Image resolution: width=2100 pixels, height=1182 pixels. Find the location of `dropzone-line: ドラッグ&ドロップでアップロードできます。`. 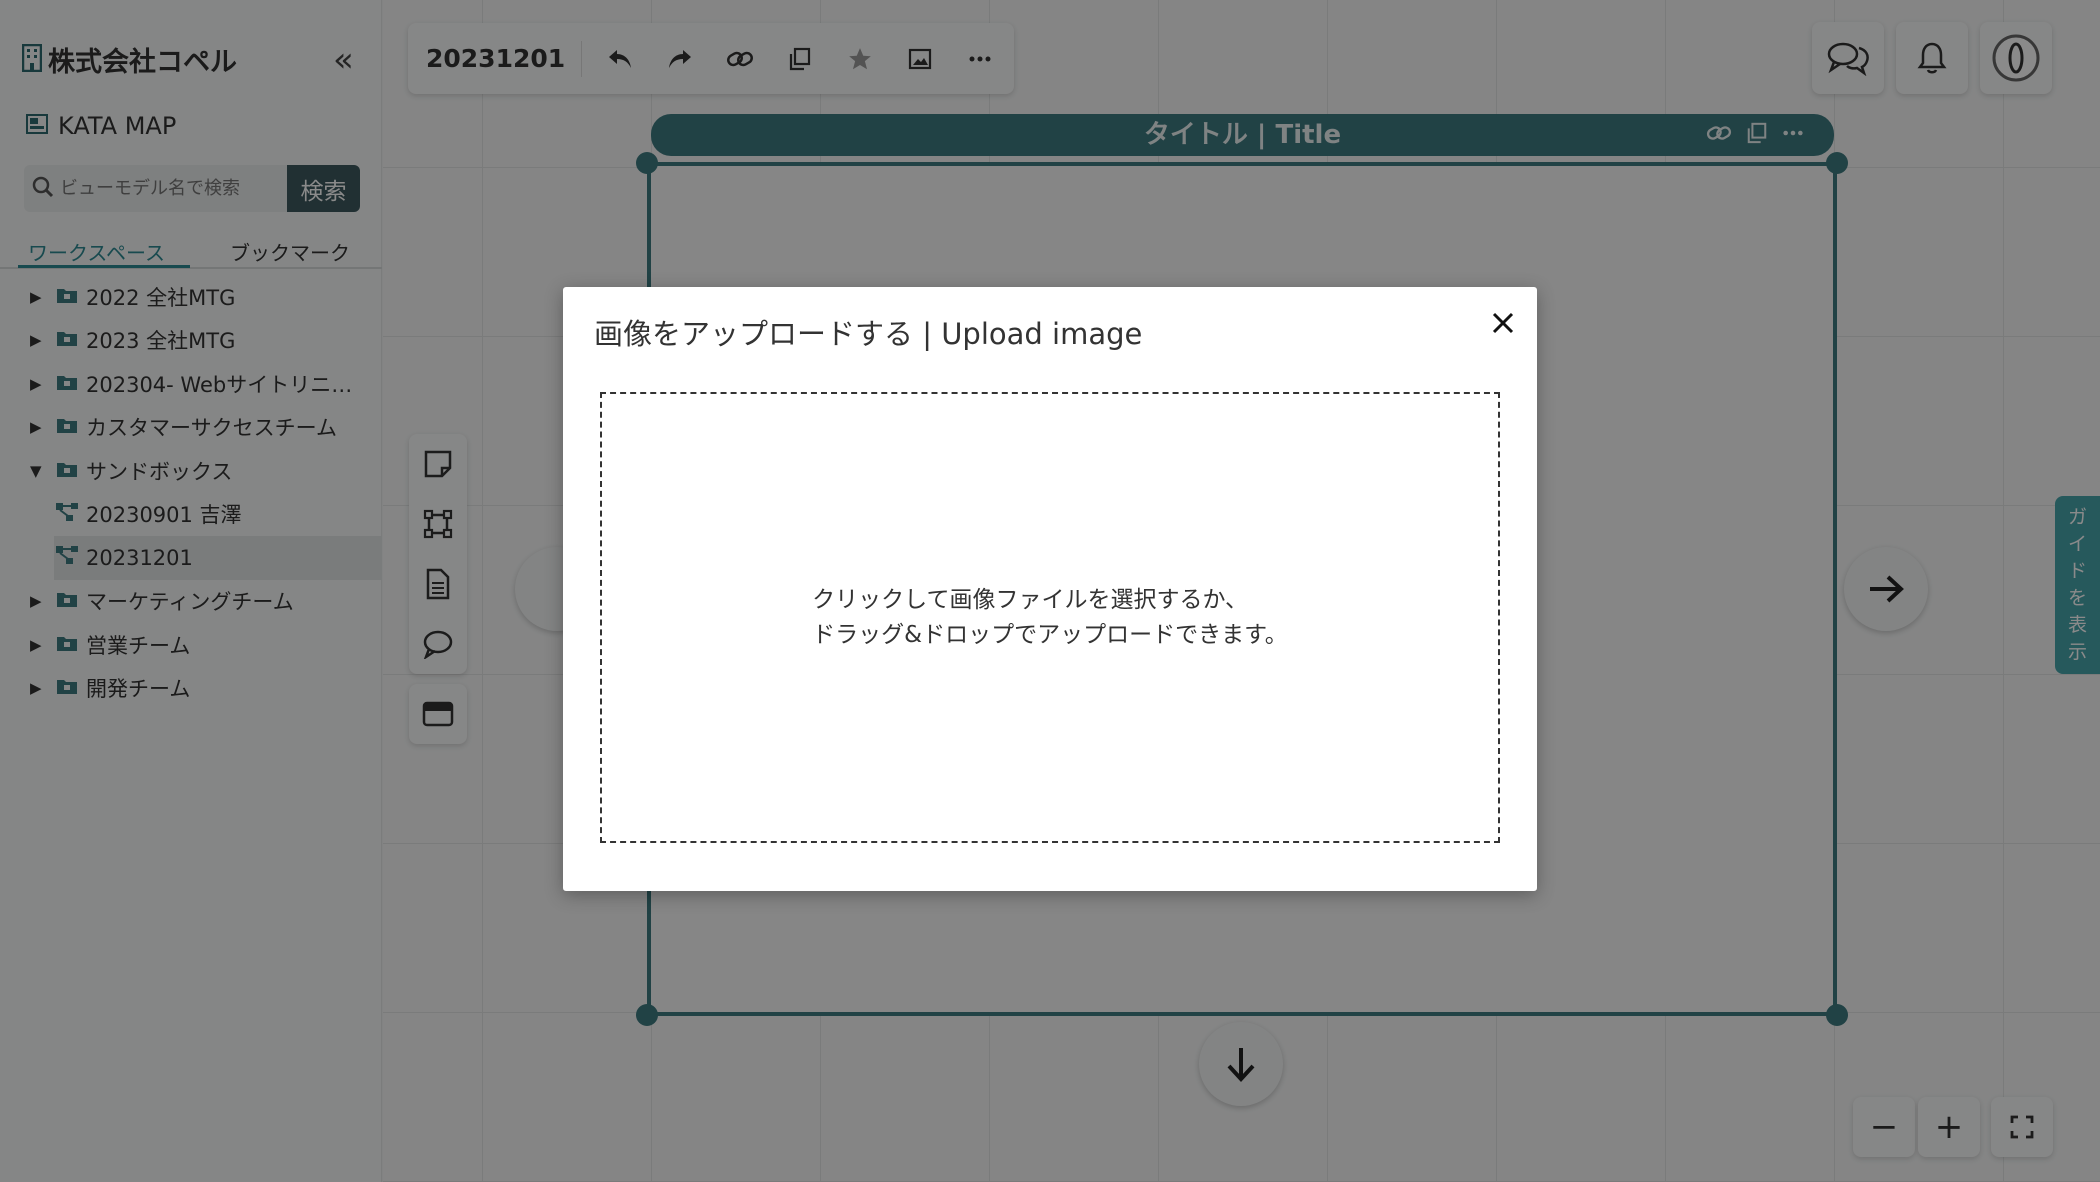

dropzone-line: ドラッグ&ドロップでアップロードできます。 is located at coordinates (1050, 634).